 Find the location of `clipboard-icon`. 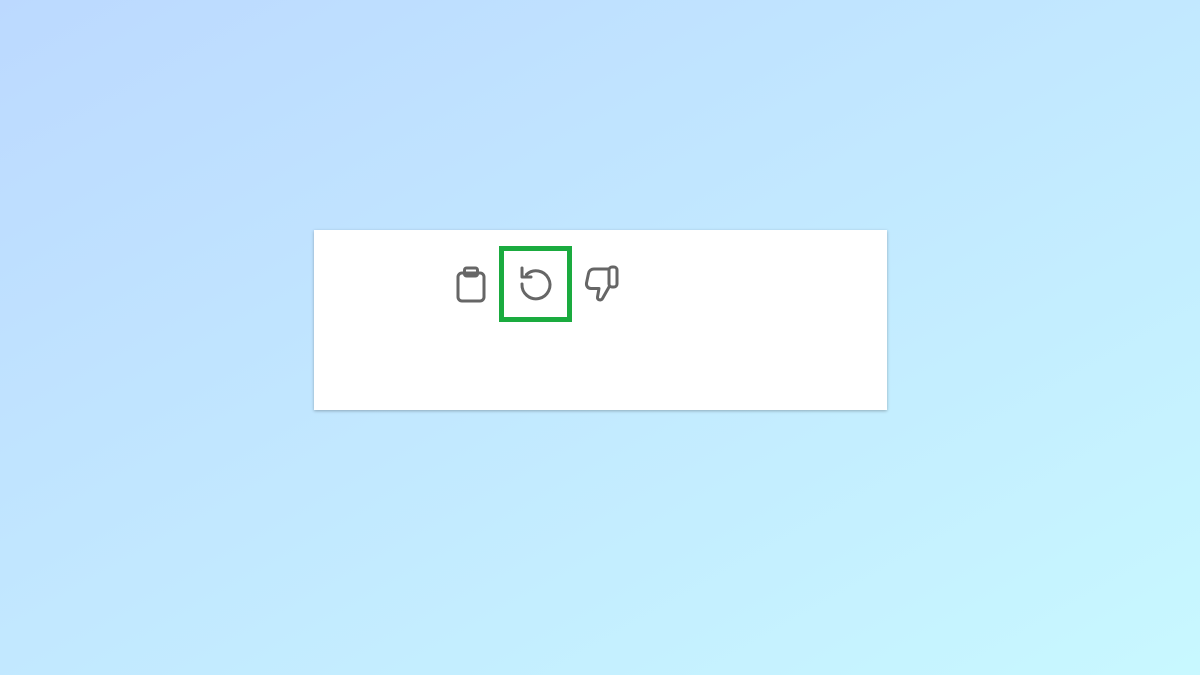

clipboard-icon is located at coordinates (471, 284).